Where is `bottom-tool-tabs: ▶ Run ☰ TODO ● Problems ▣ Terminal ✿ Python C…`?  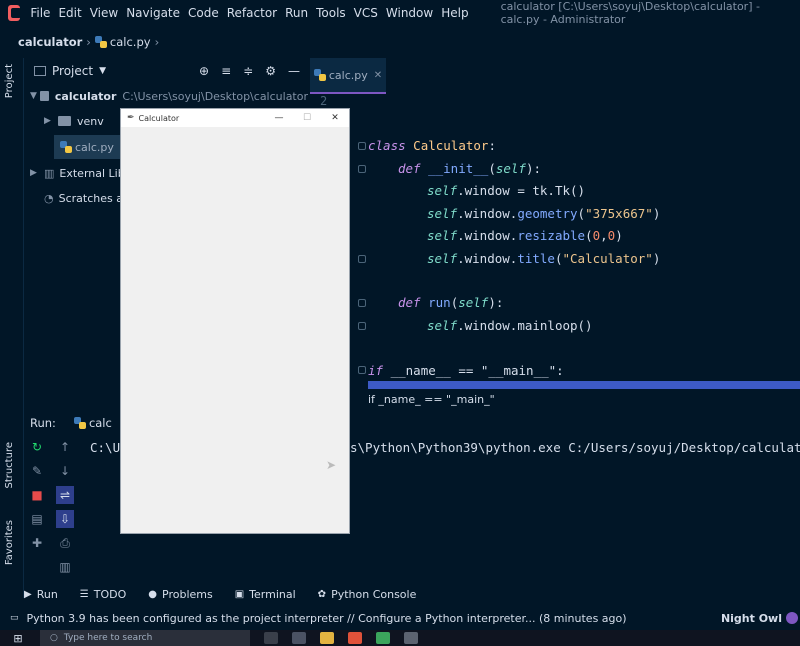 bottom-tool-tabs: ▶ Run ☰ TODO ● Problems ▣ Terminal ✿ Python C… is located at coordinates (412, 594).